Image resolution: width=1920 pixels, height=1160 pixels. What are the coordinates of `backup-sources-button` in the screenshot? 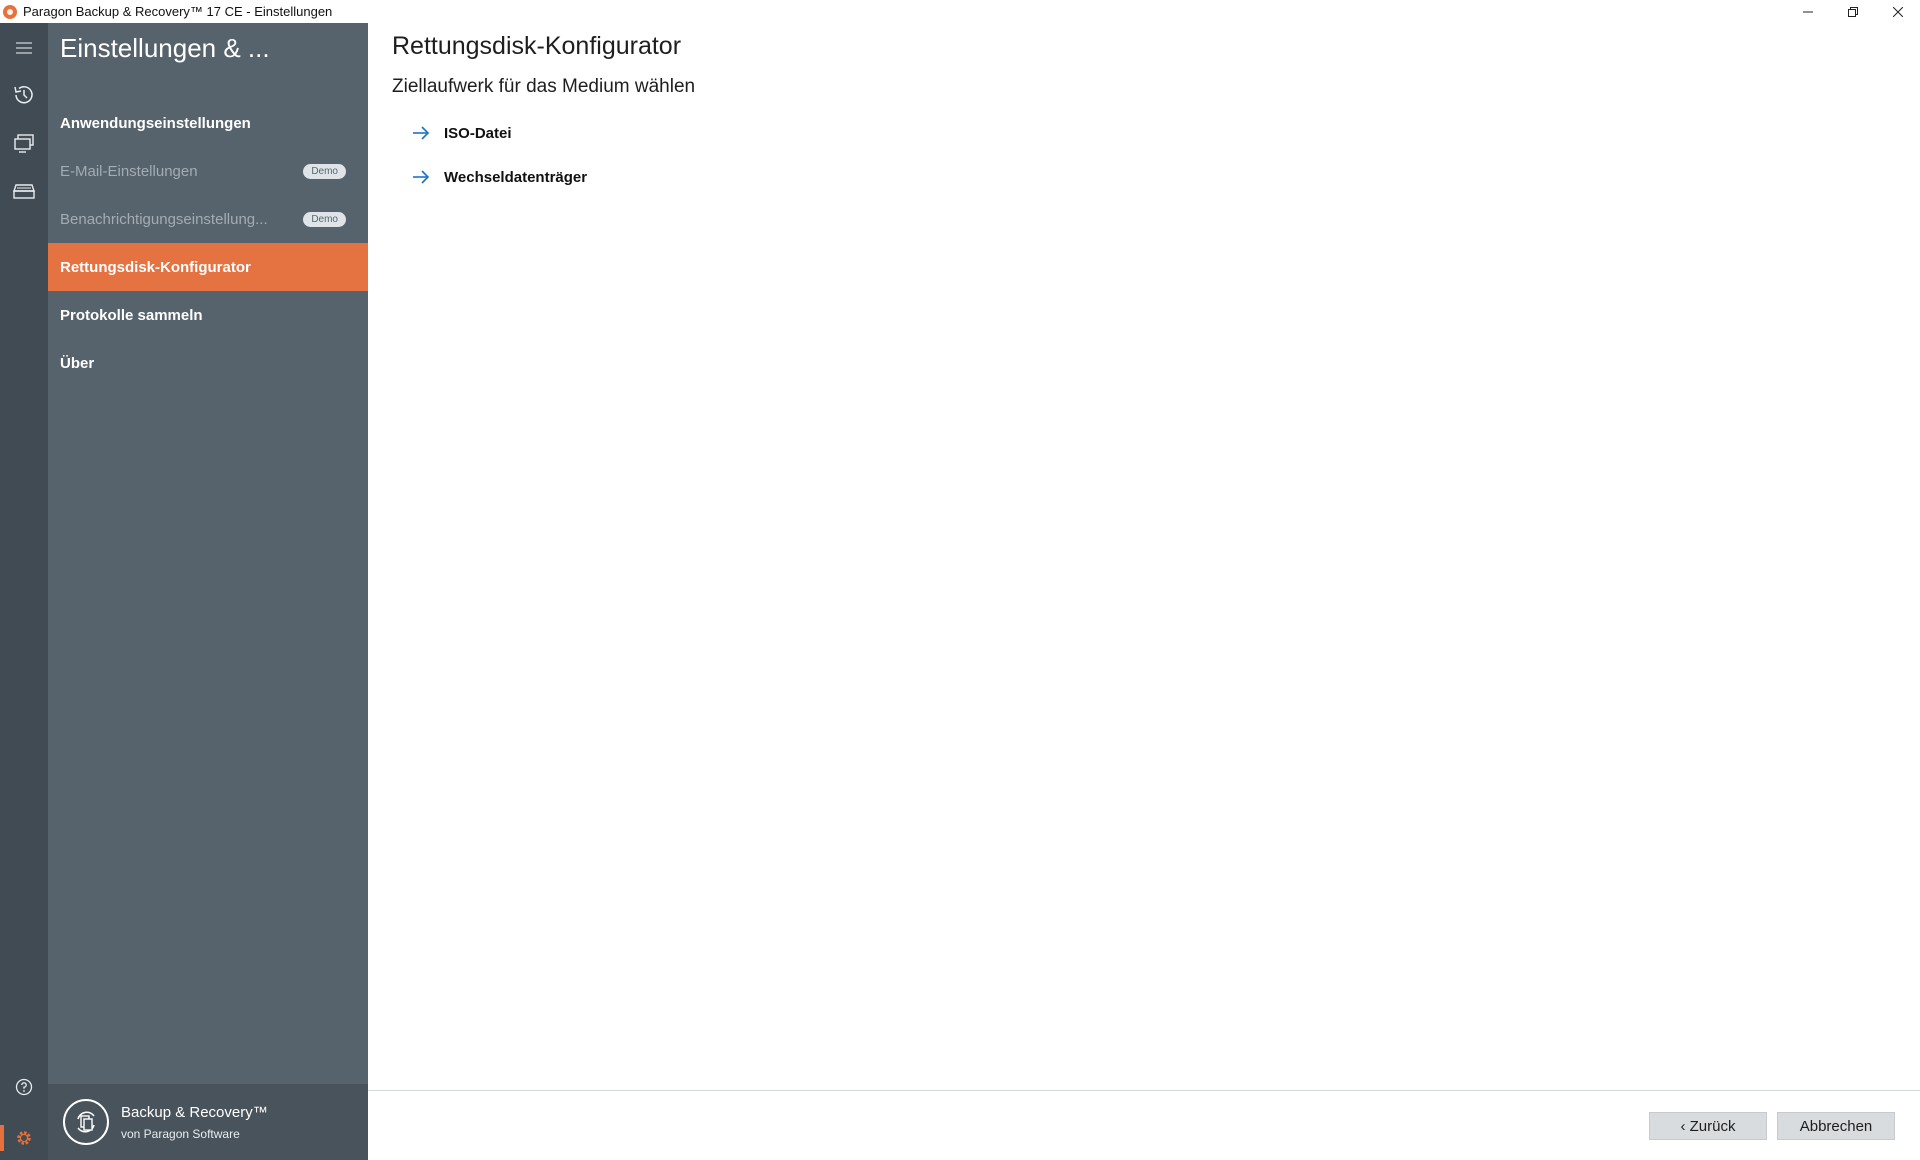 It's located at (24, 143).